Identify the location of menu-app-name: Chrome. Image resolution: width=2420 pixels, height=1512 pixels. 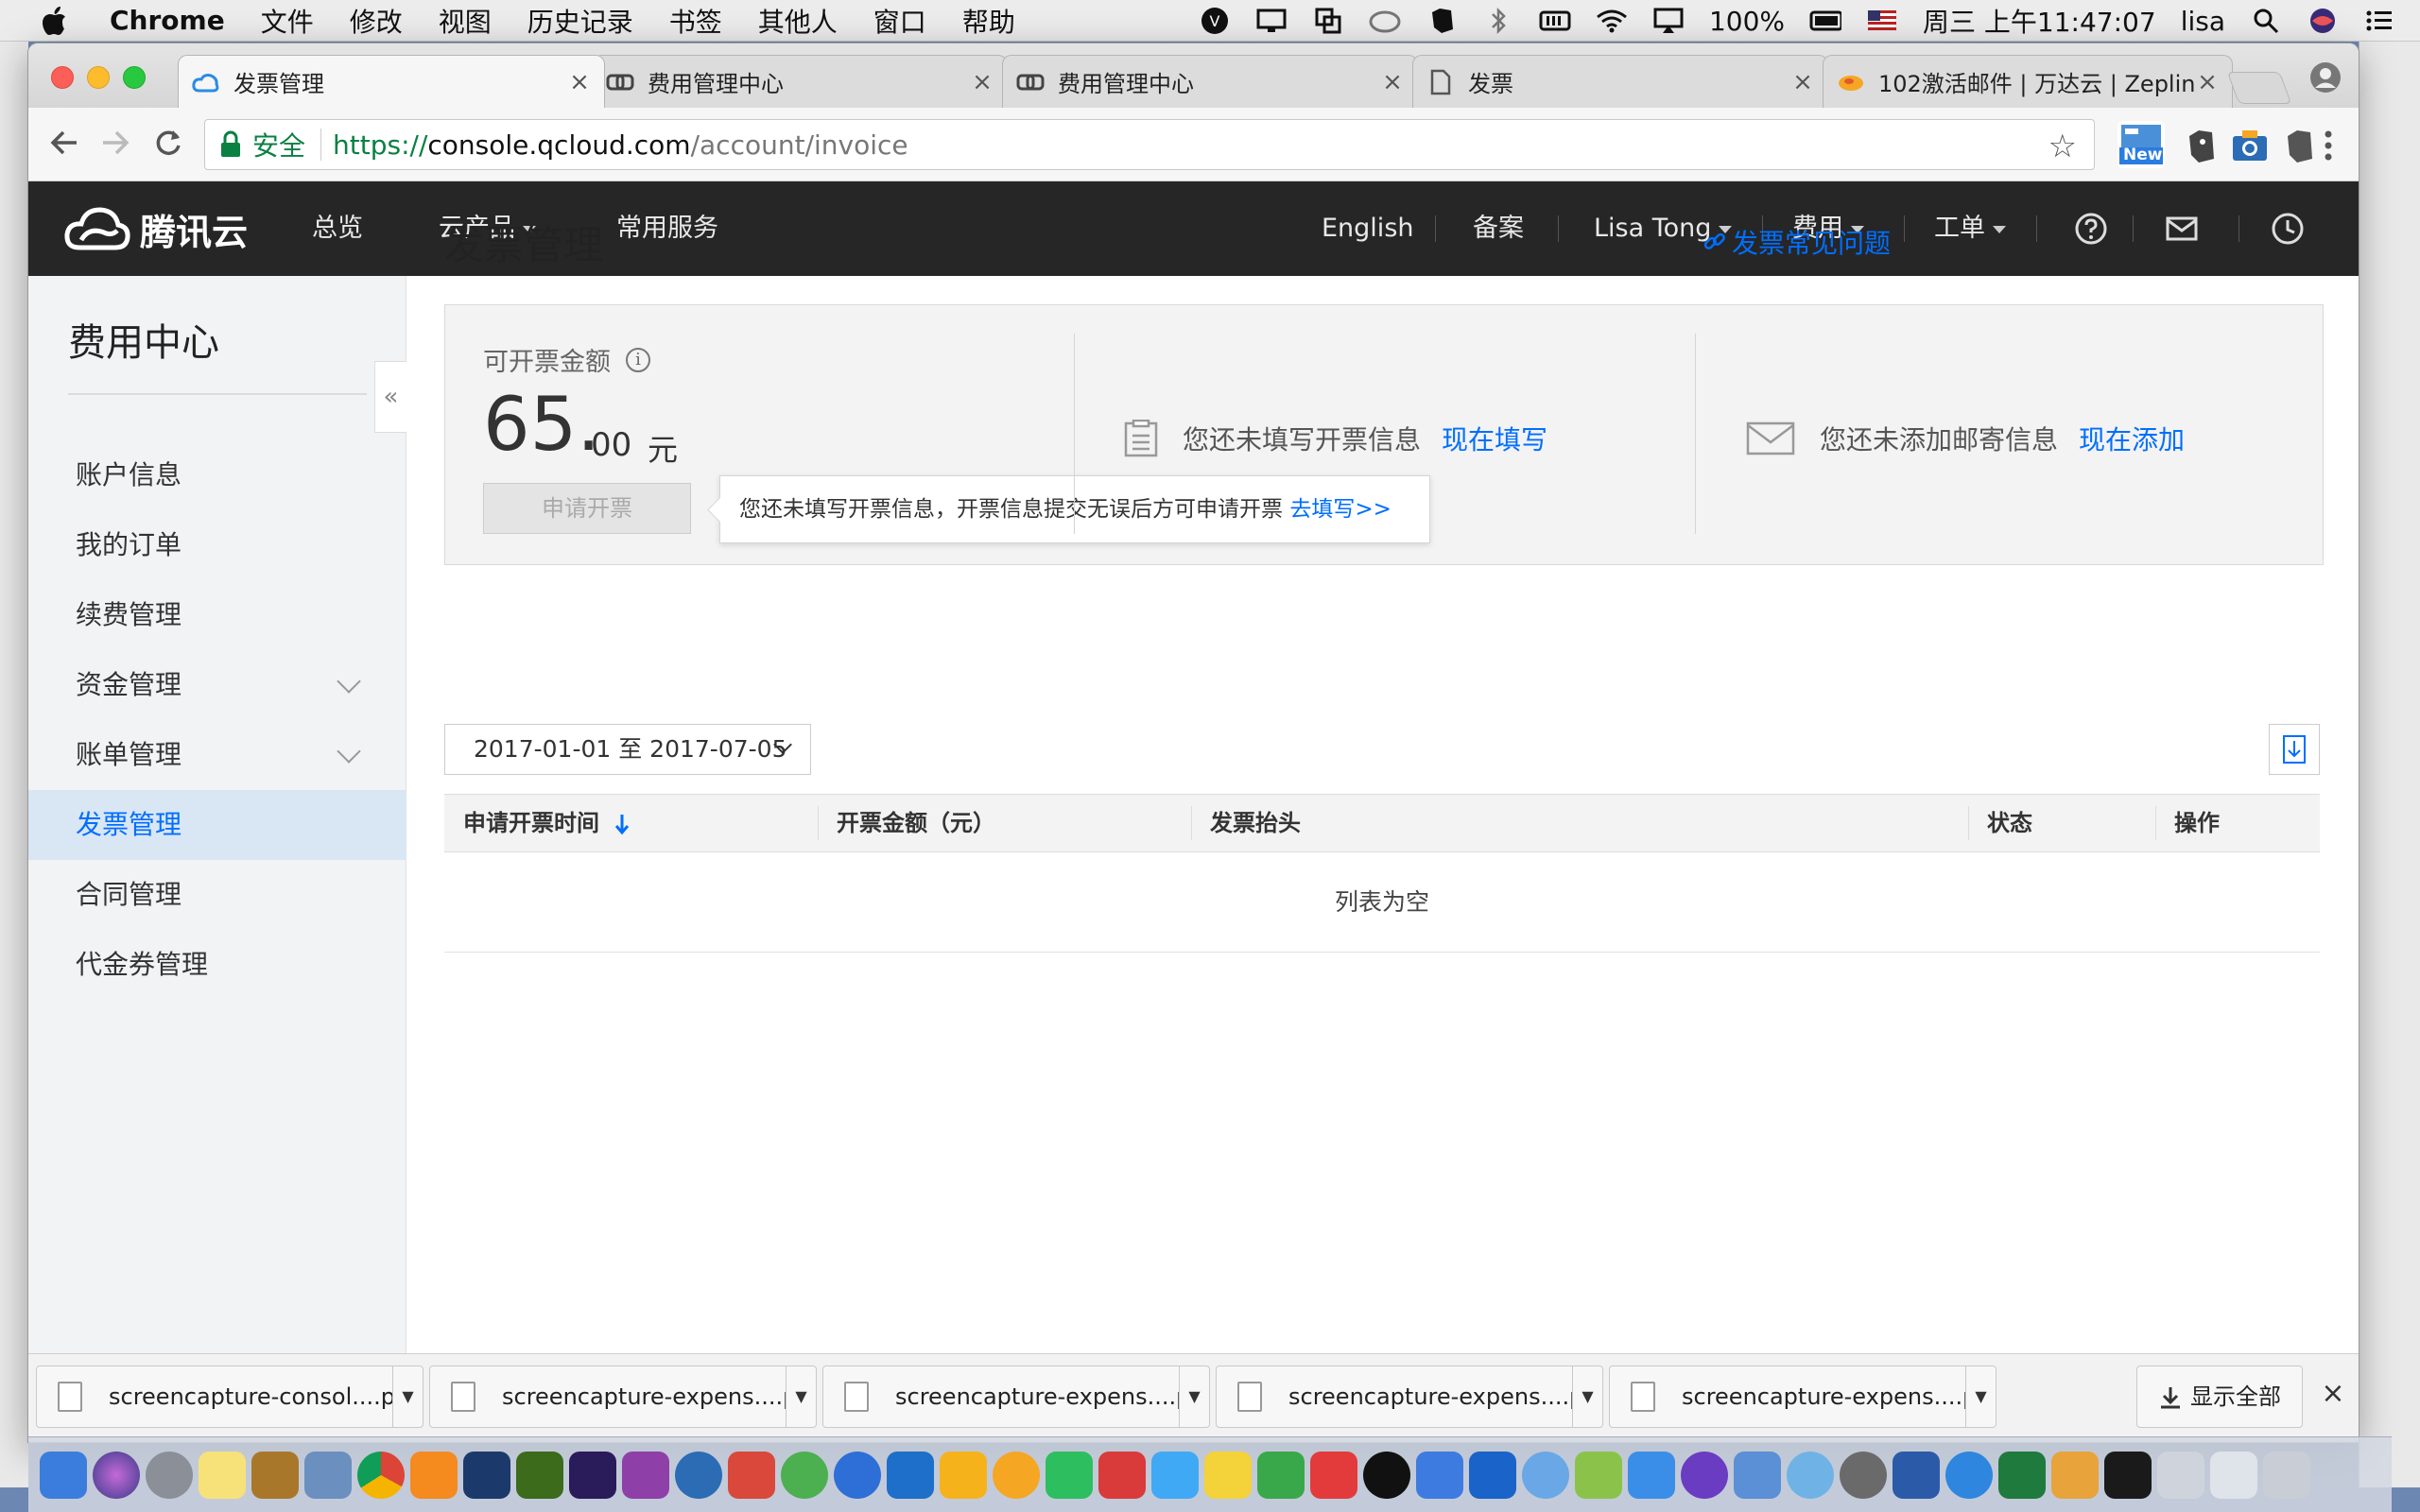
(167, 20).